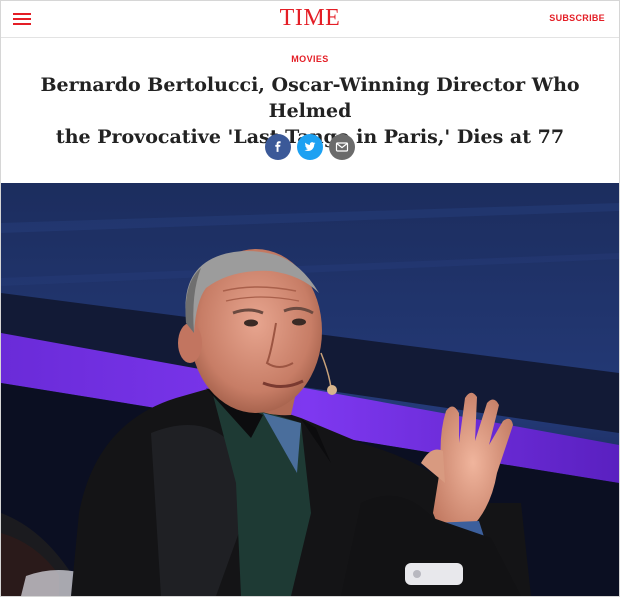 The width and height of the screenshot is (620, 597). I want to click on share-bar, so click(310, 147).